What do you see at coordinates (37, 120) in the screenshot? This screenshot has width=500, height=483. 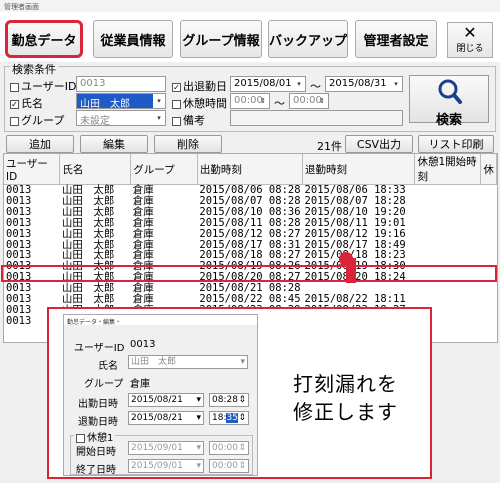 I see `group-filter-checkbox: グループ` at bounding box center [37, 120].